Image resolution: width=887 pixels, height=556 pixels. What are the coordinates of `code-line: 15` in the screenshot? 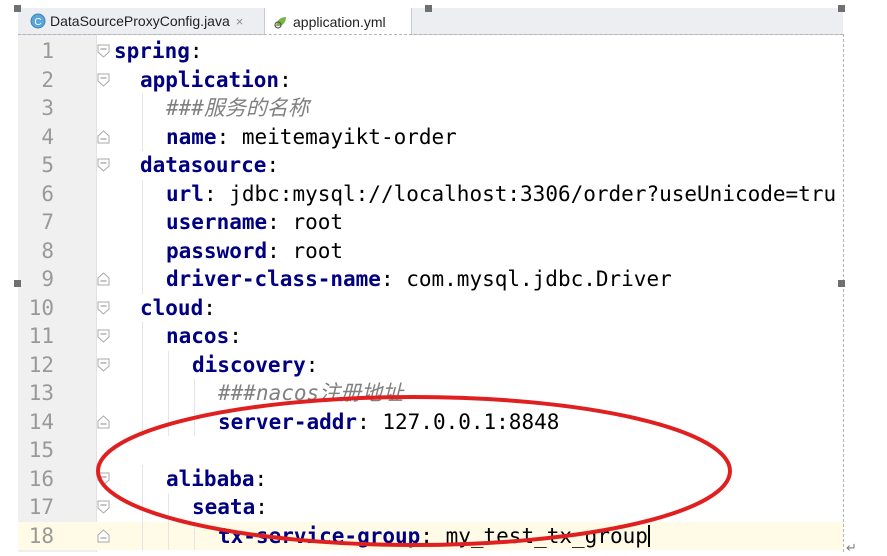 It's located at (430, 450).